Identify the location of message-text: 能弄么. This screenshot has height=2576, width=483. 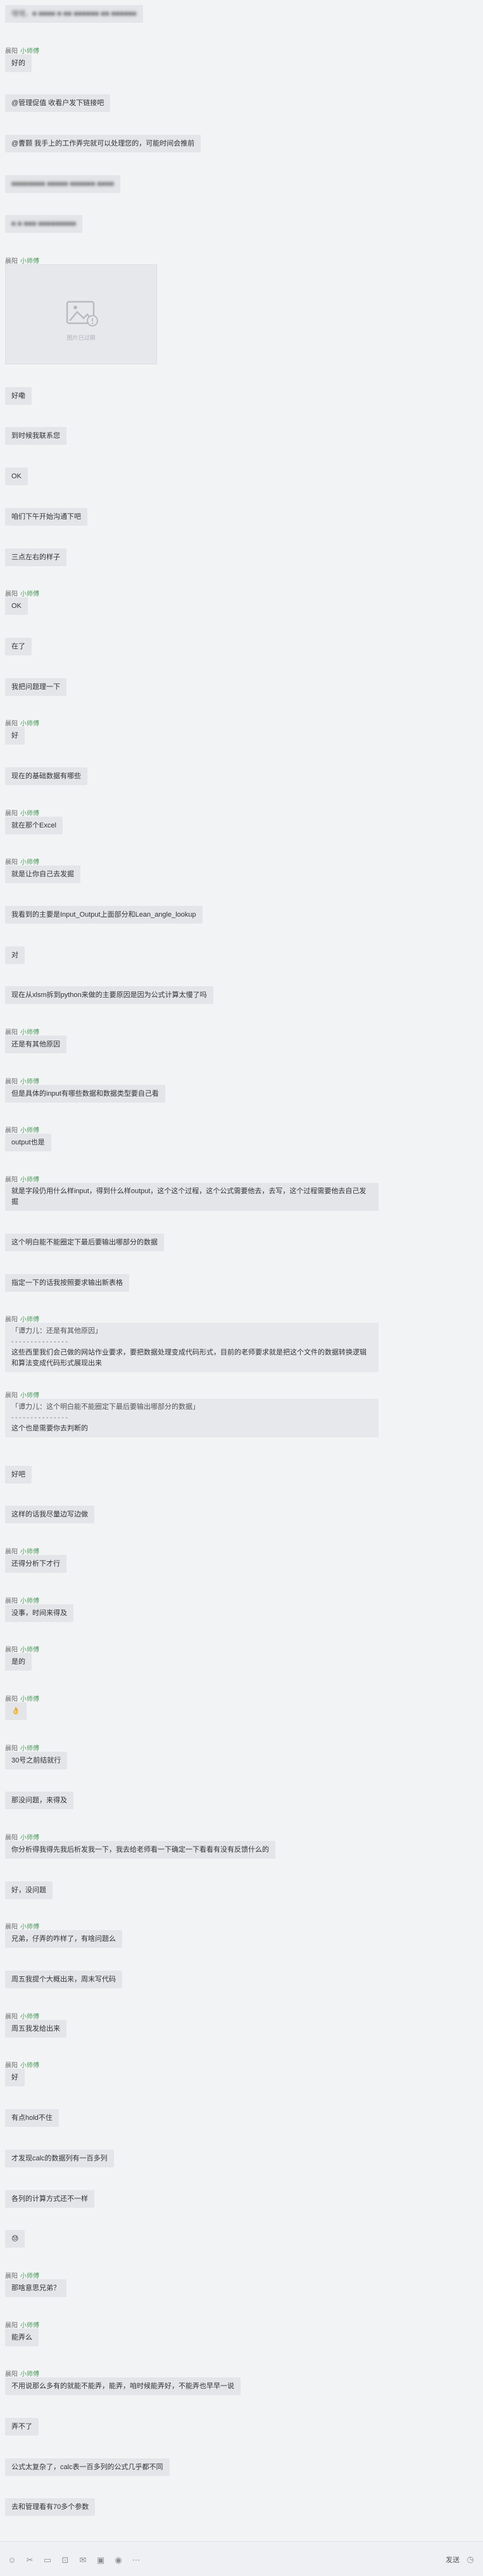
(21, 2337).